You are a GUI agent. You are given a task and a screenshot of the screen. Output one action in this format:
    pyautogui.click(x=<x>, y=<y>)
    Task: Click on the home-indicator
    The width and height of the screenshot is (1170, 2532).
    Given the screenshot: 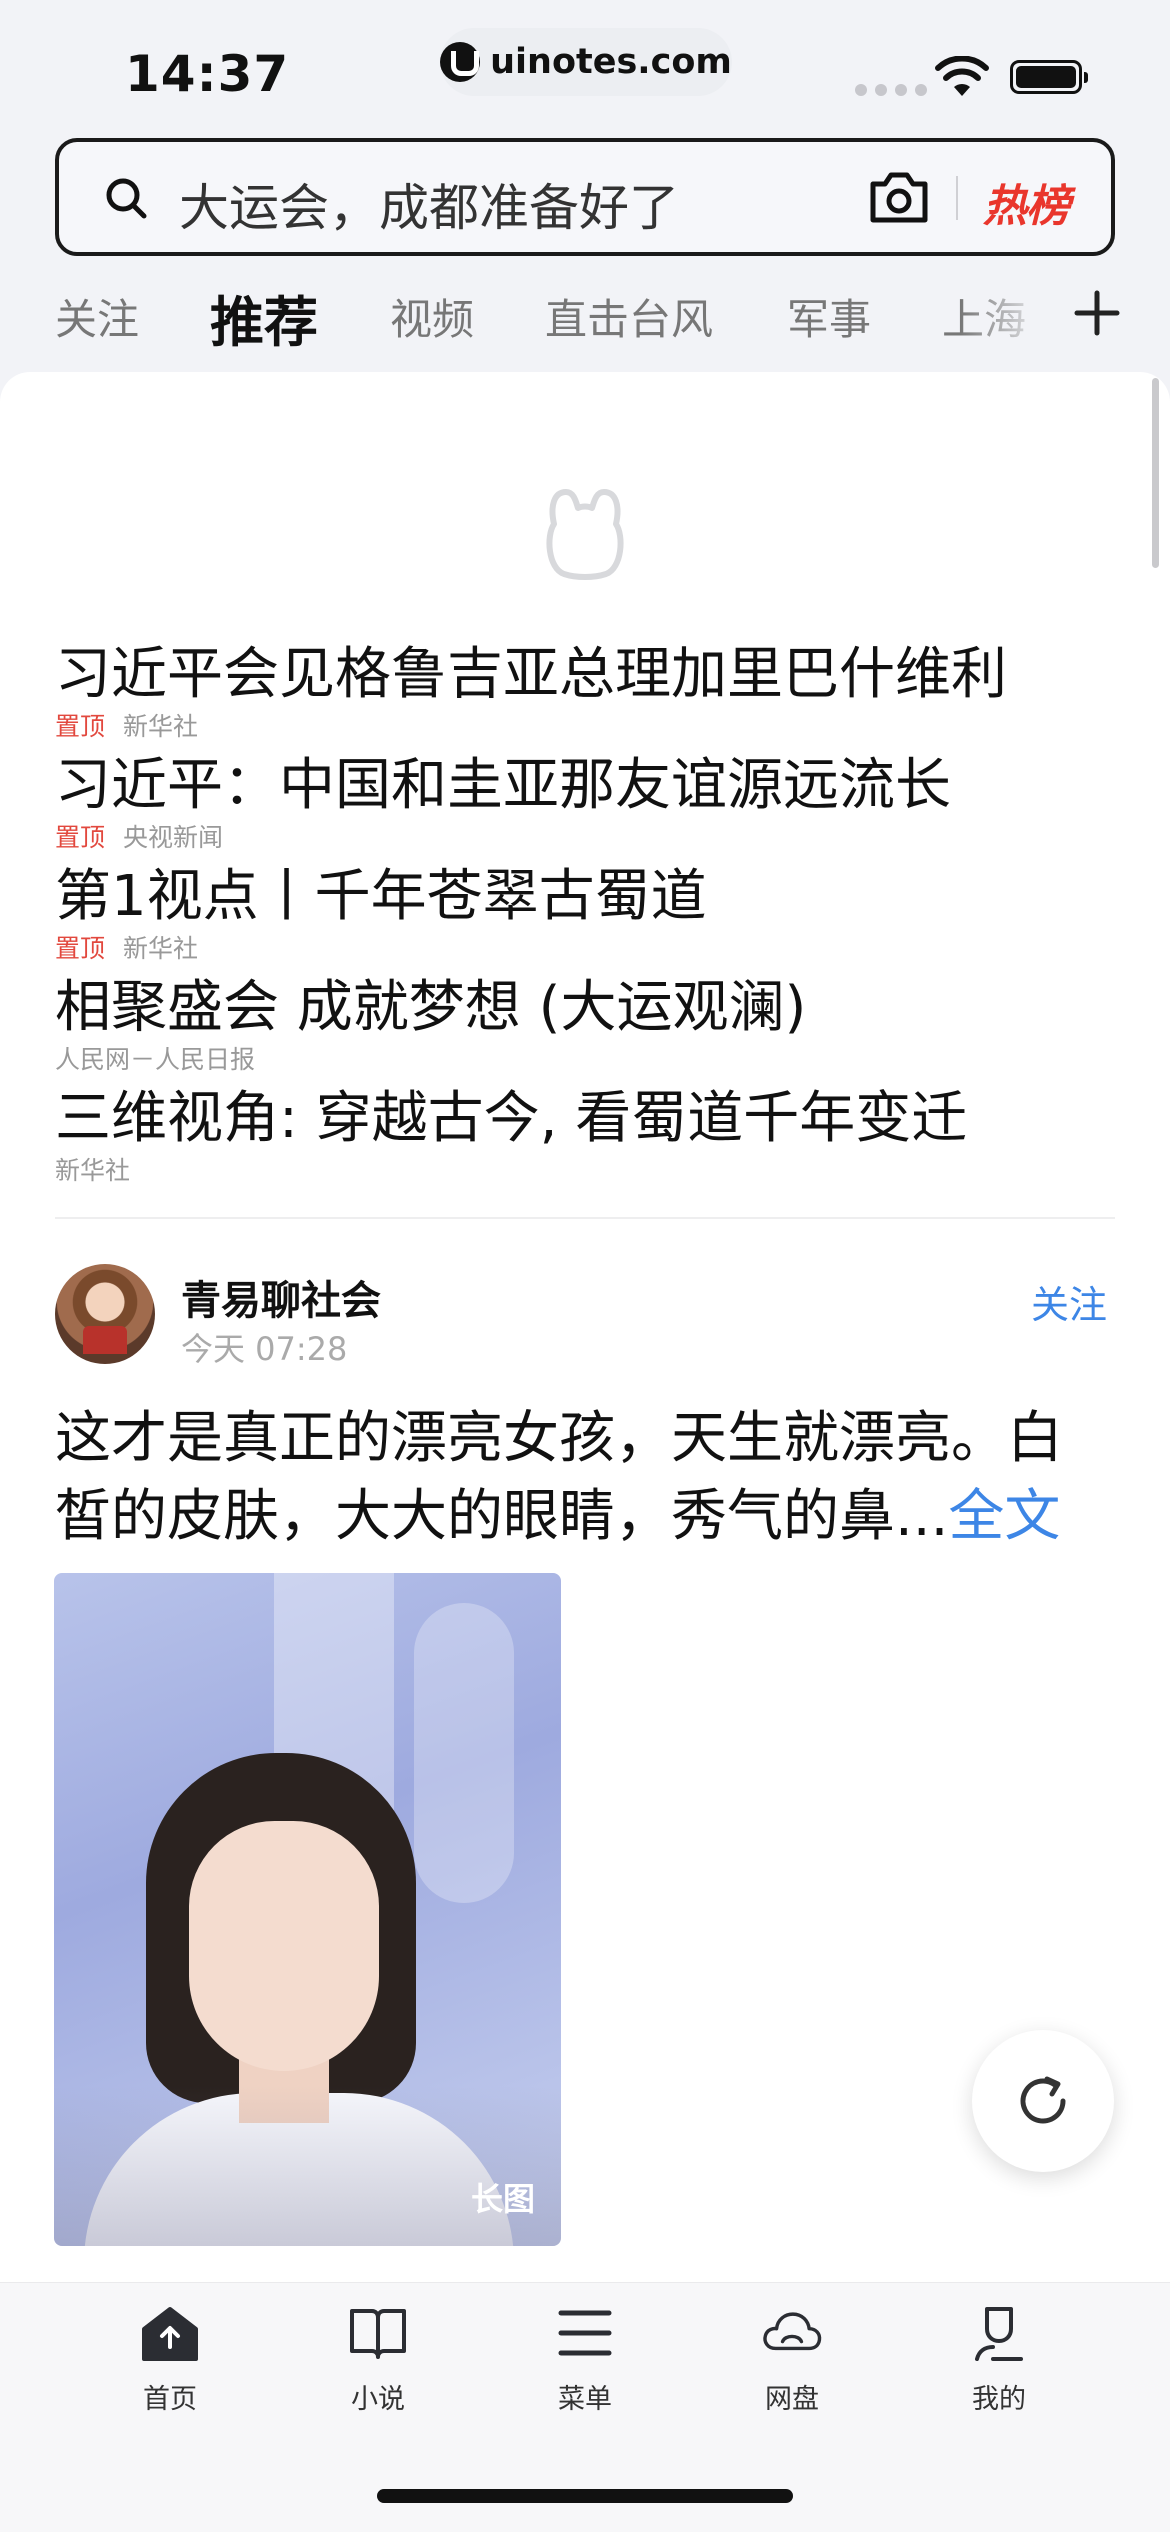 What is the action you would take?
    pyautogui.click(x=585, y=2496)
    